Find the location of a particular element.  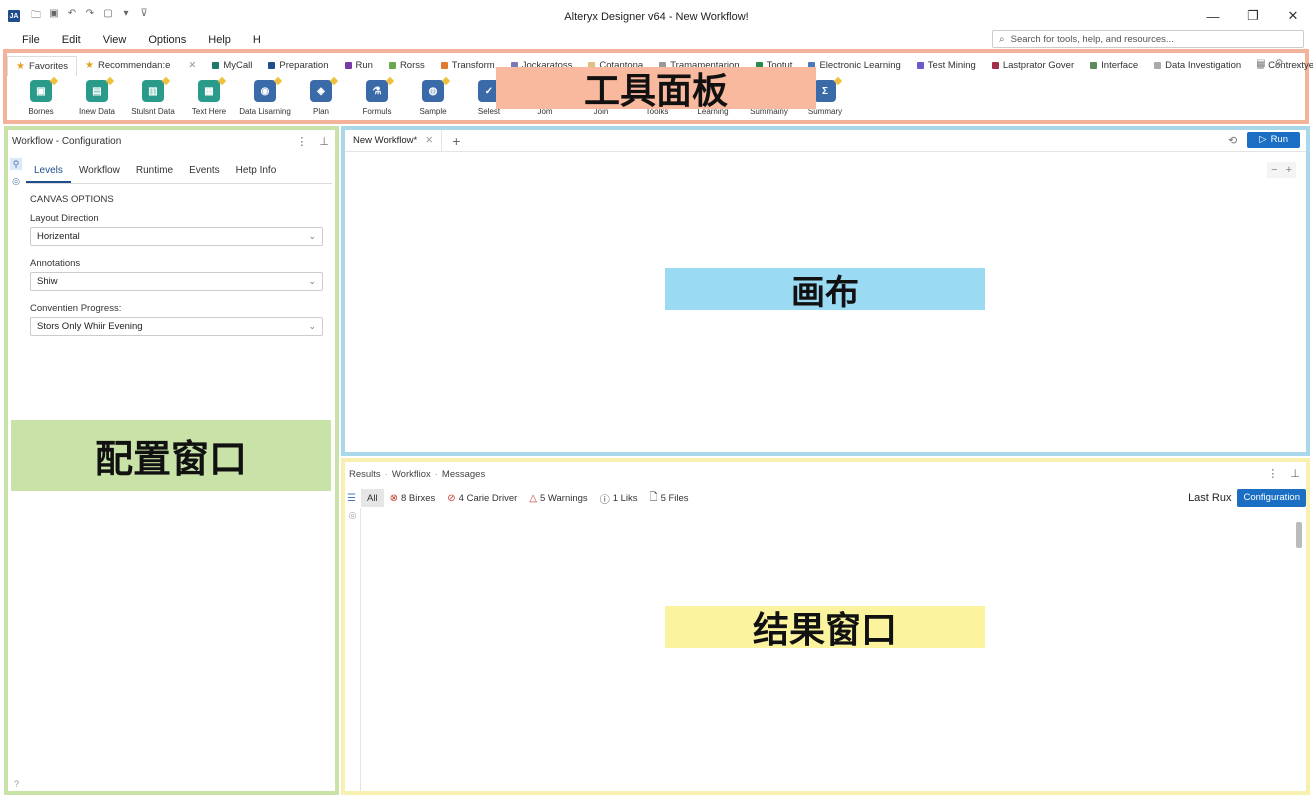

palette-tab-favorites: ★ Favorites is located at coordinates (42, 66).